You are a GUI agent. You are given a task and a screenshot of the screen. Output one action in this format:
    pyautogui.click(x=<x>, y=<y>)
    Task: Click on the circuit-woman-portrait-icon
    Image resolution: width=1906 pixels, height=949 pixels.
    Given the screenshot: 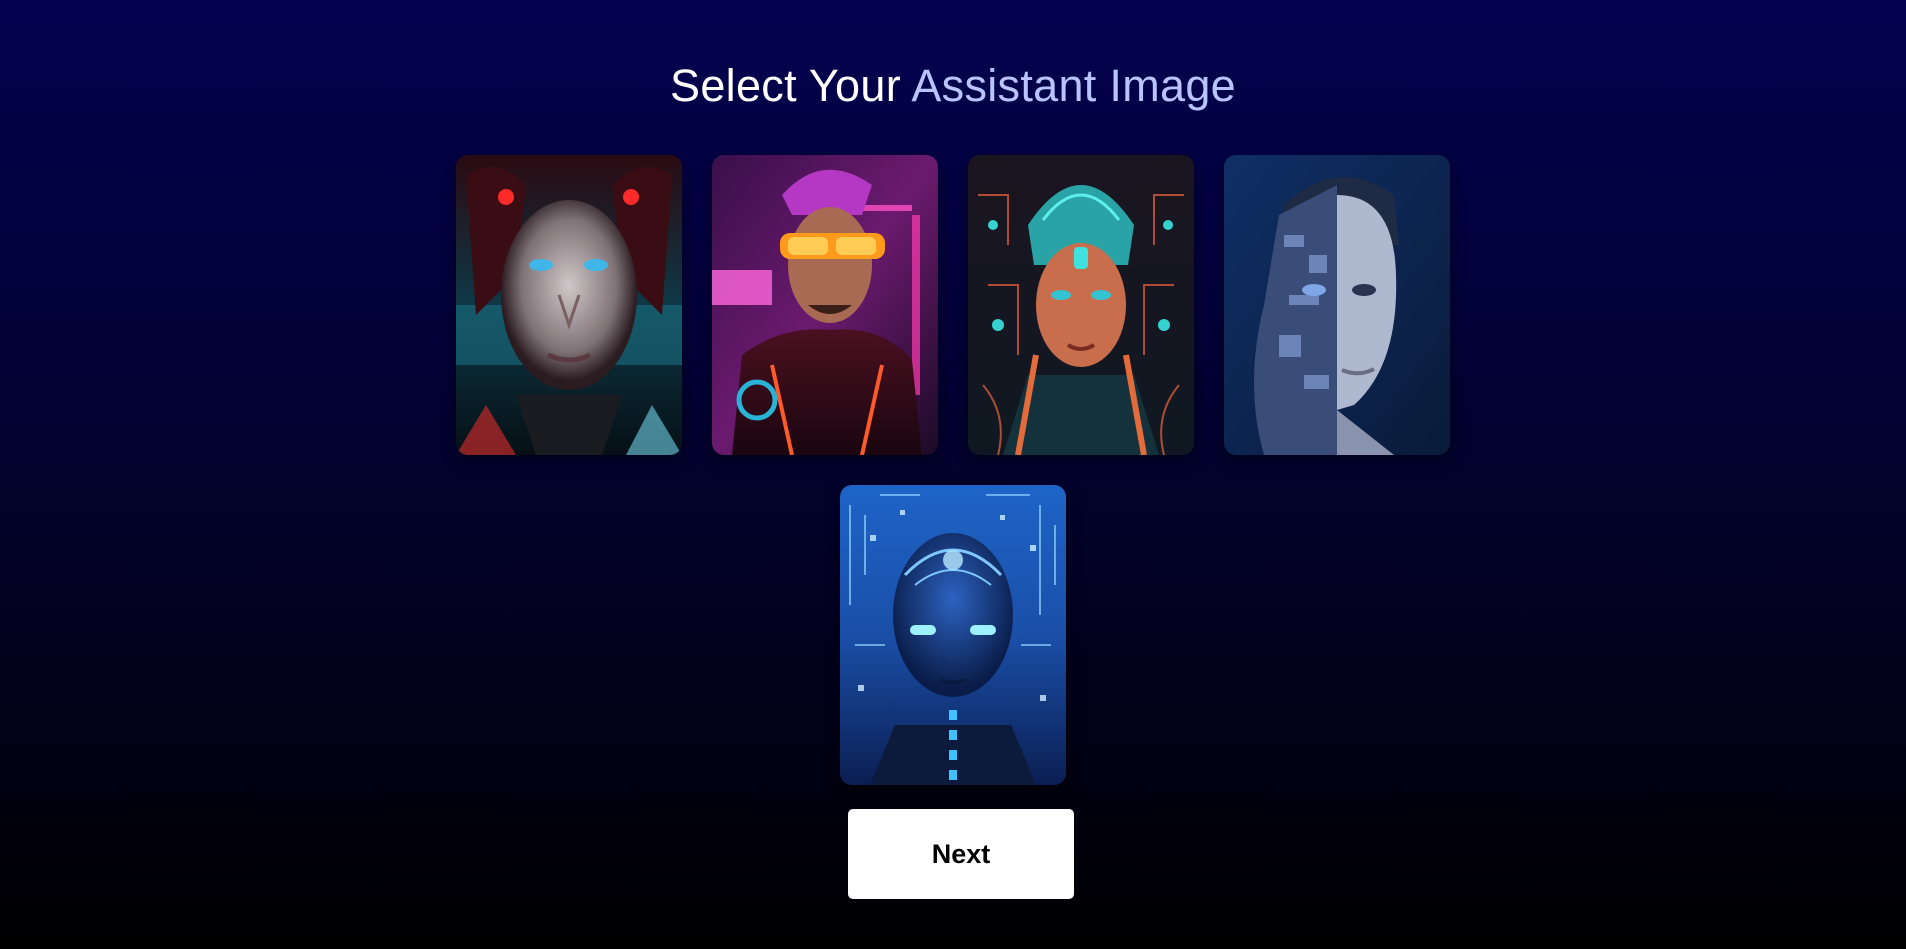 What is the action you would take?
    pyautogui.click(x=1081, y=305)
    